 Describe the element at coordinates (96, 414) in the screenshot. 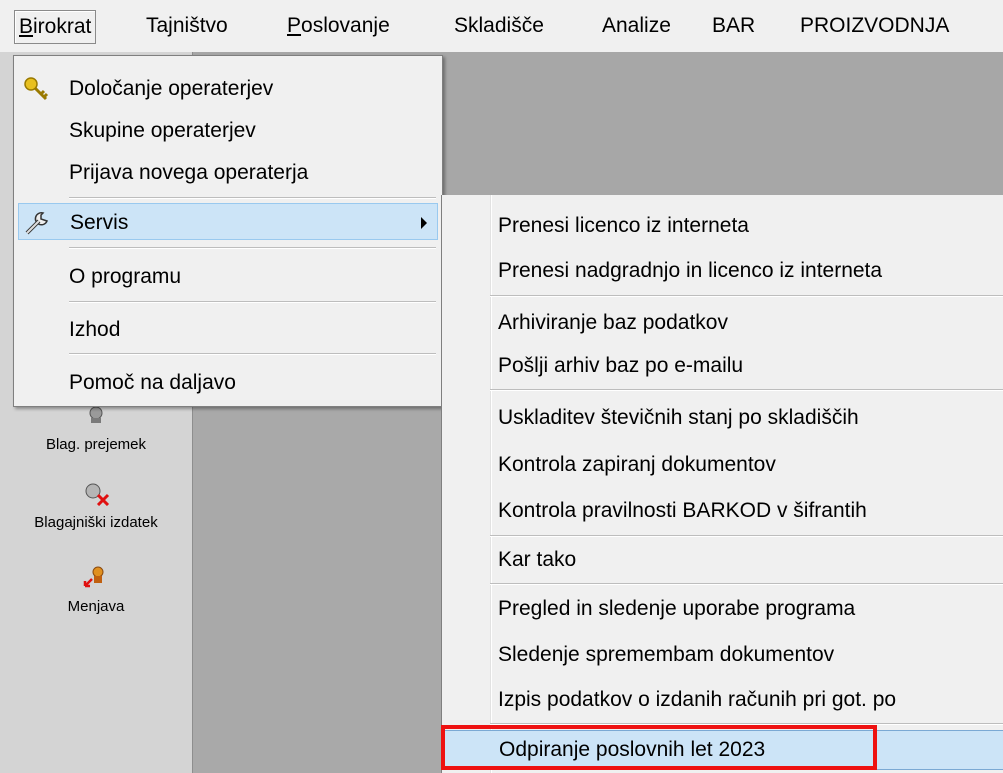

I see `receipt-icon` at that location.